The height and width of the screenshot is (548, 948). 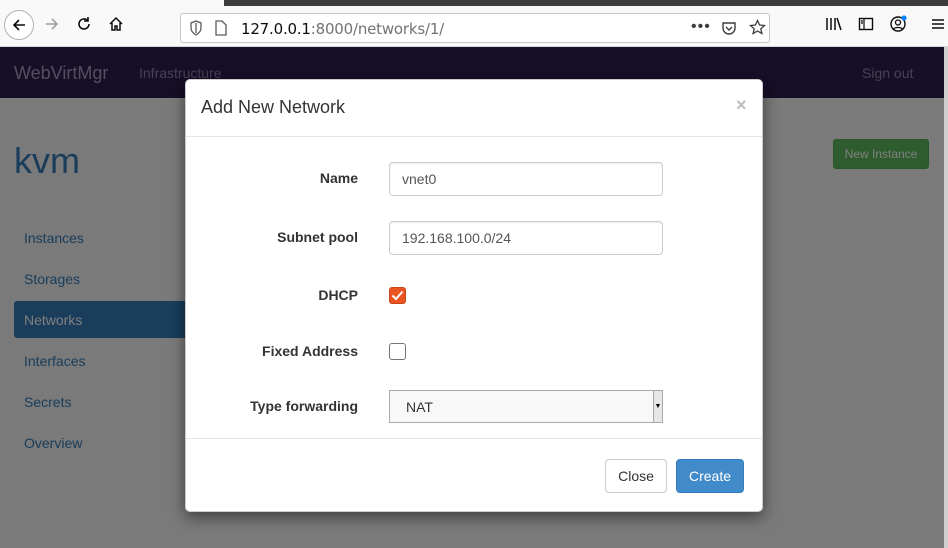 I want to click on checkmark-icon, so click(x=397, y=295).